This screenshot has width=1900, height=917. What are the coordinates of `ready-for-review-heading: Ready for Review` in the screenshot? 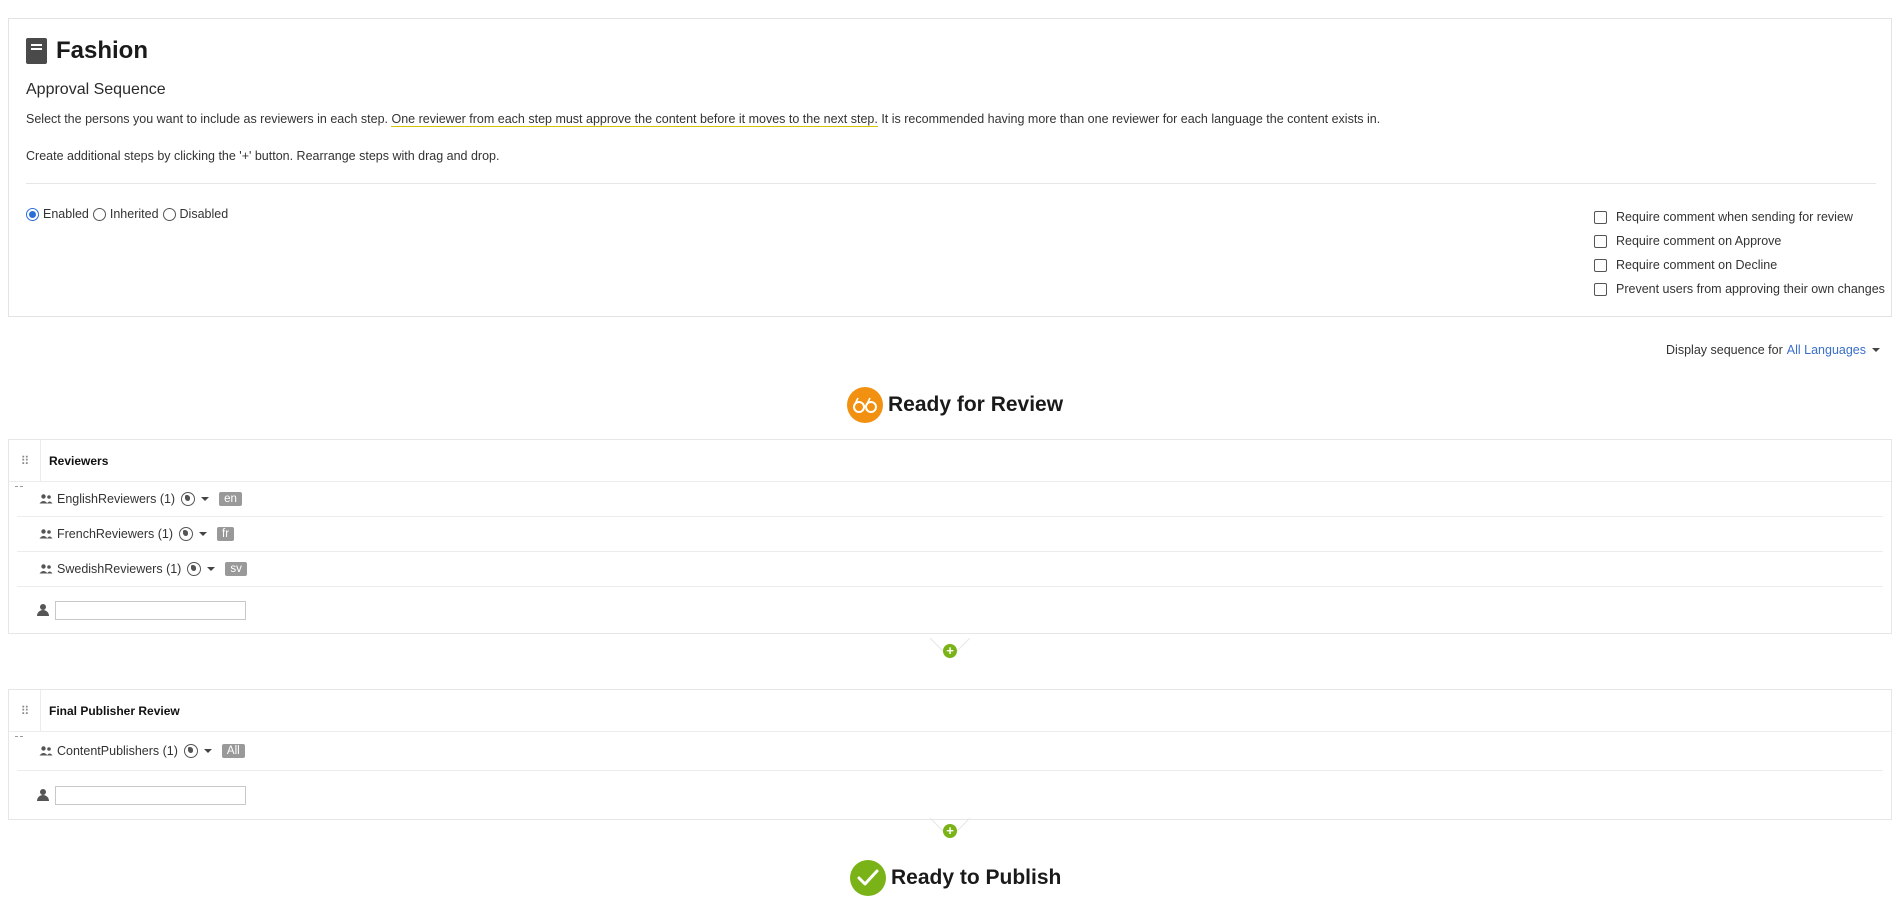 It's located at (955, 405).